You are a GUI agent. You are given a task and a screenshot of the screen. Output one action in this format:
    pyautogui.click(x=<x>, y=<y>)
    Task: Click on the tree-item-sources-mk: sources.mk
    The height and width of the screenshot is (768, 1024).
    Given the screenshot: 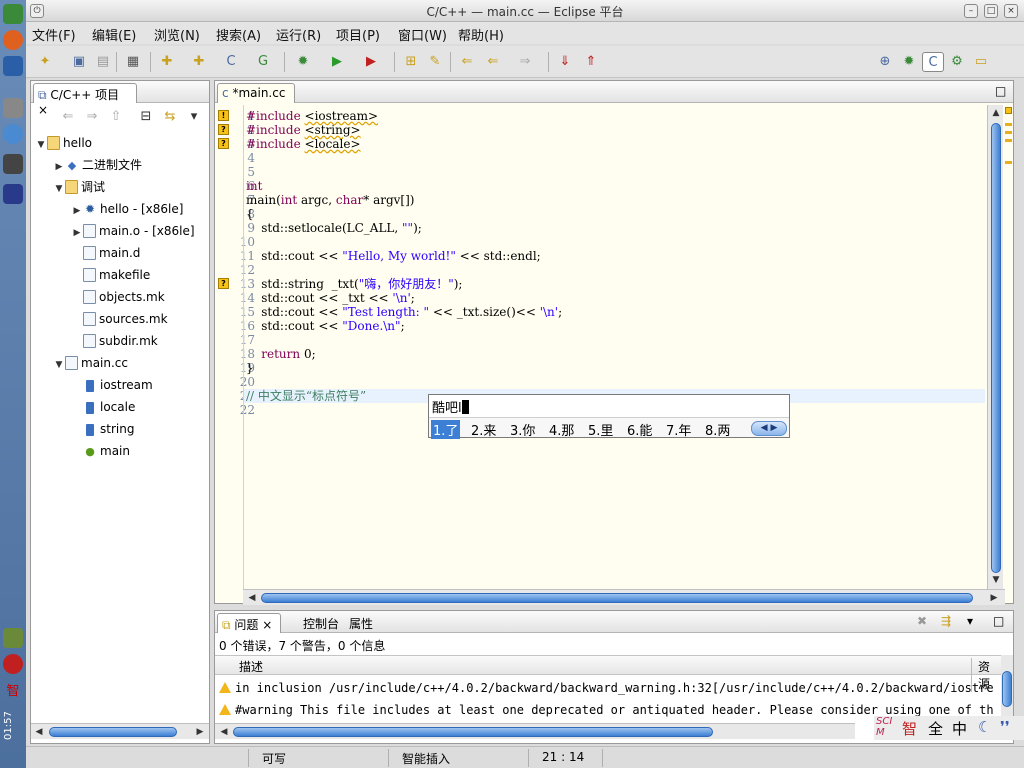 What is the action you would take?
    pyautogui.click(x=119, y=319)
    